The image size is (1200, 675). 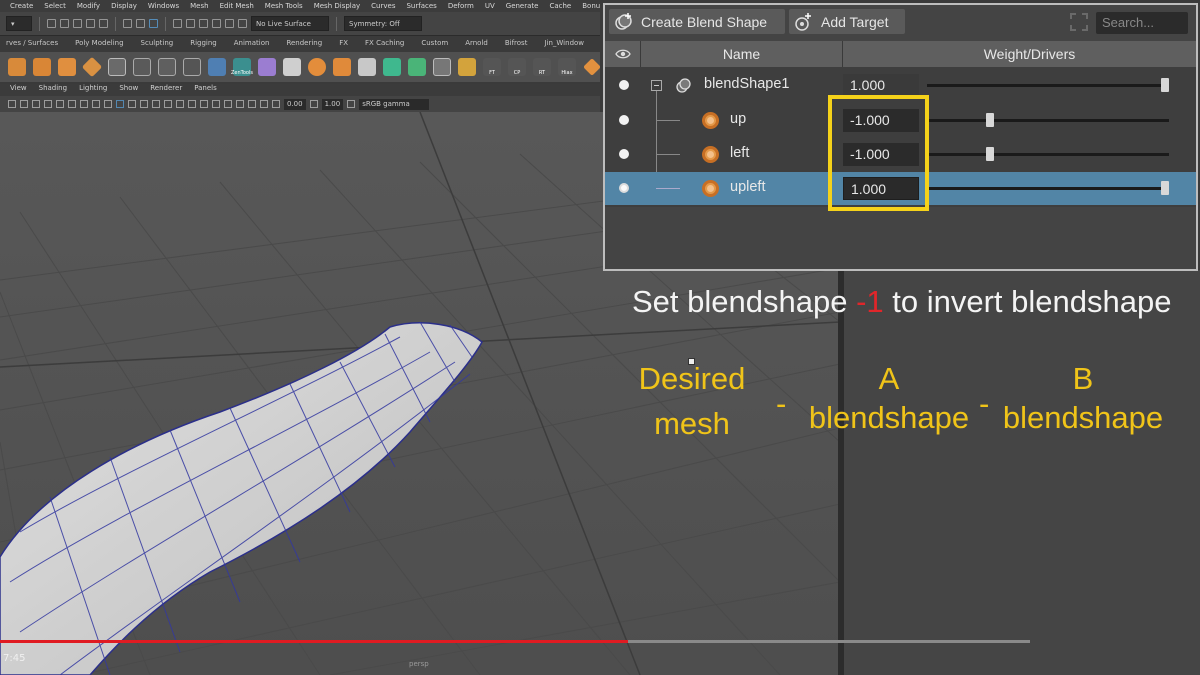 What do you see at coordinates (566, 45) in the screenshot?
I see `shelf-tab: Jin_Window` at bounding box center [566, 45].